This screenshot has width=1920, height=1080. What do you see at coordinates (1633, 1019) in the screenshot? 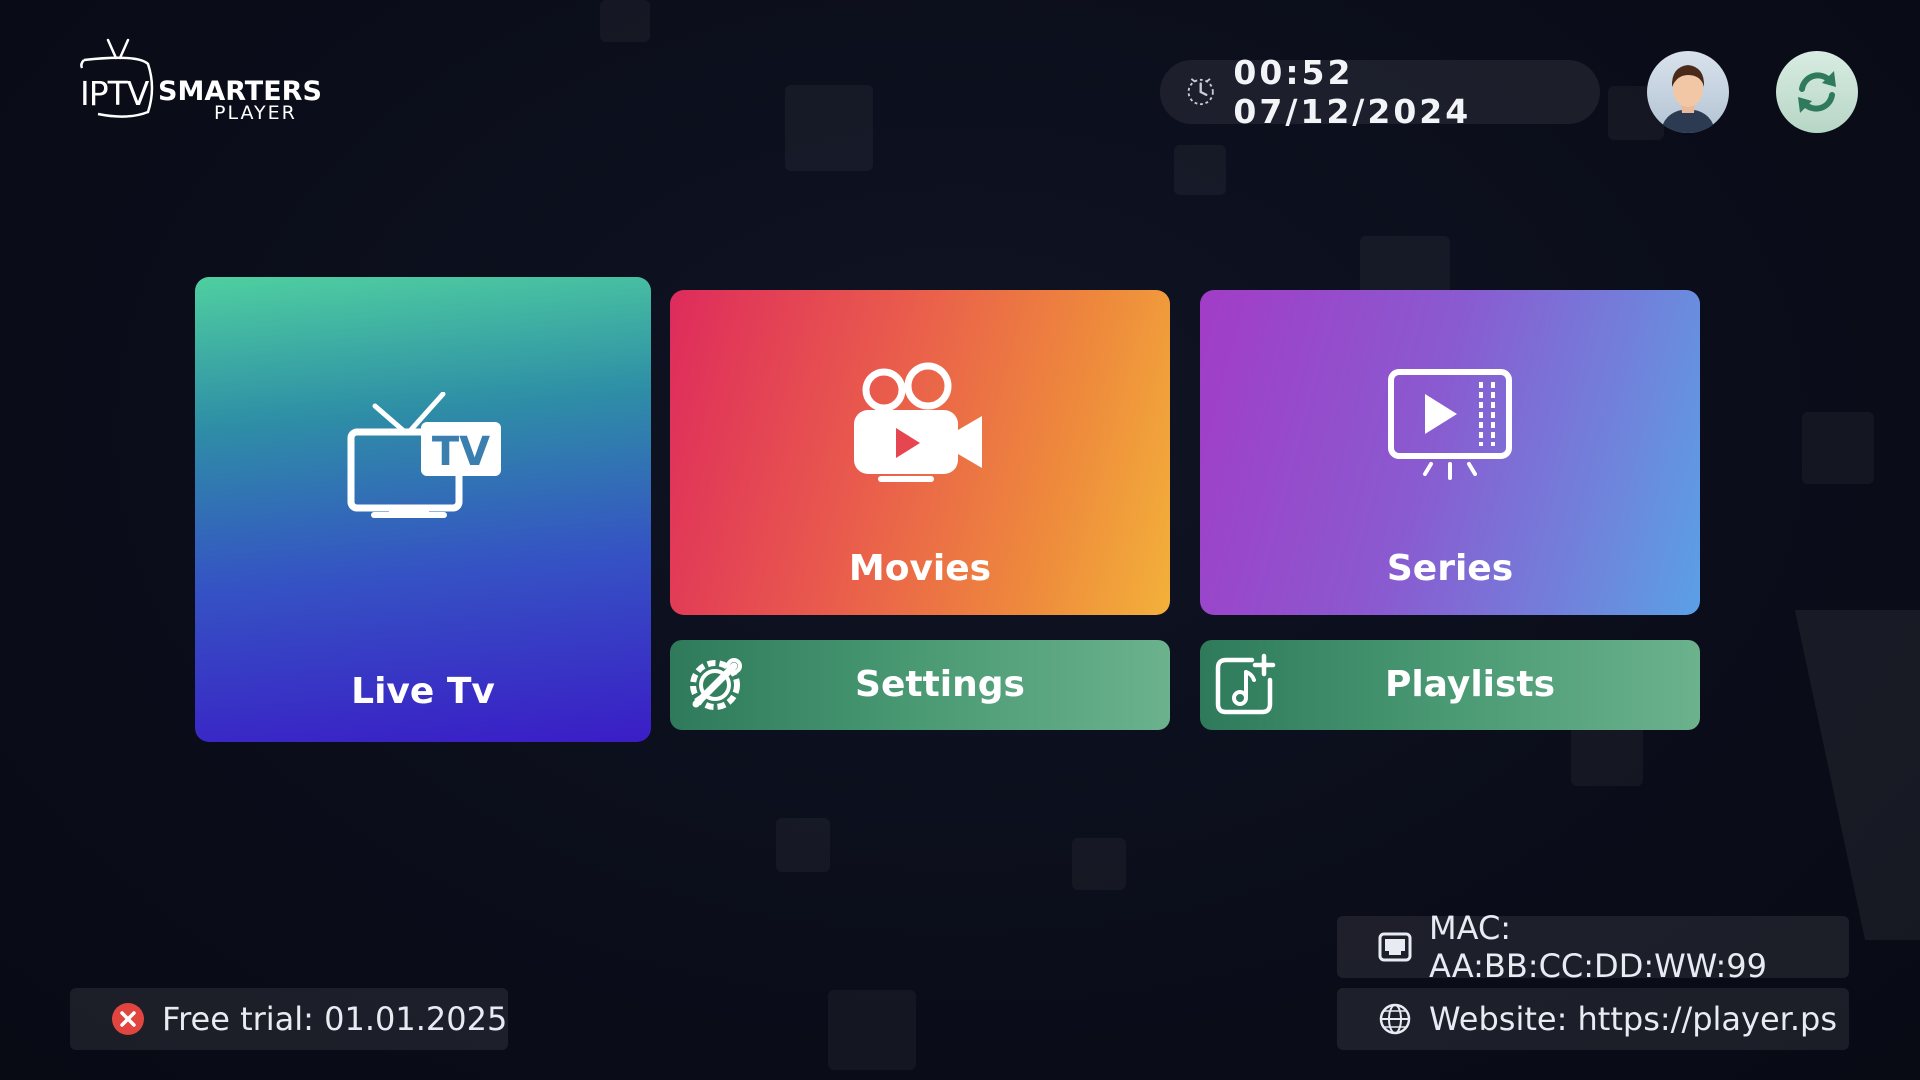
I see `website-text: Website: https://player.ps` at bounding box center [1633, 1019].